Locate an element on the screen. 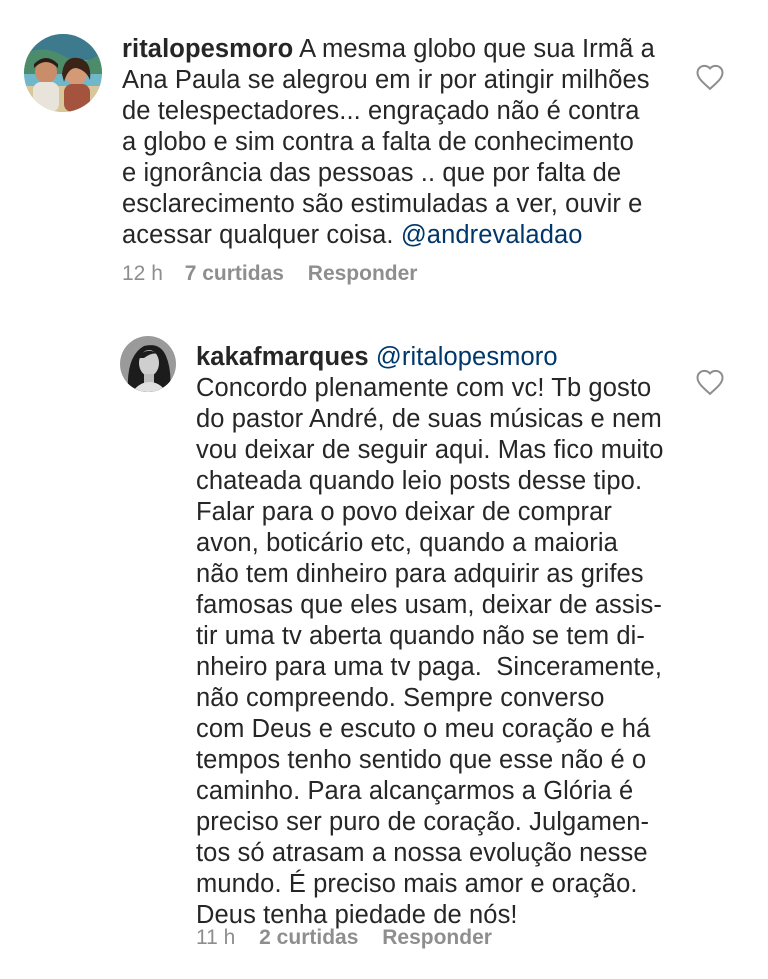 This screenshot has height=979, width=768. comment-line: chateada quando leio posts desse tipo. is located at coordinates (419, 481).